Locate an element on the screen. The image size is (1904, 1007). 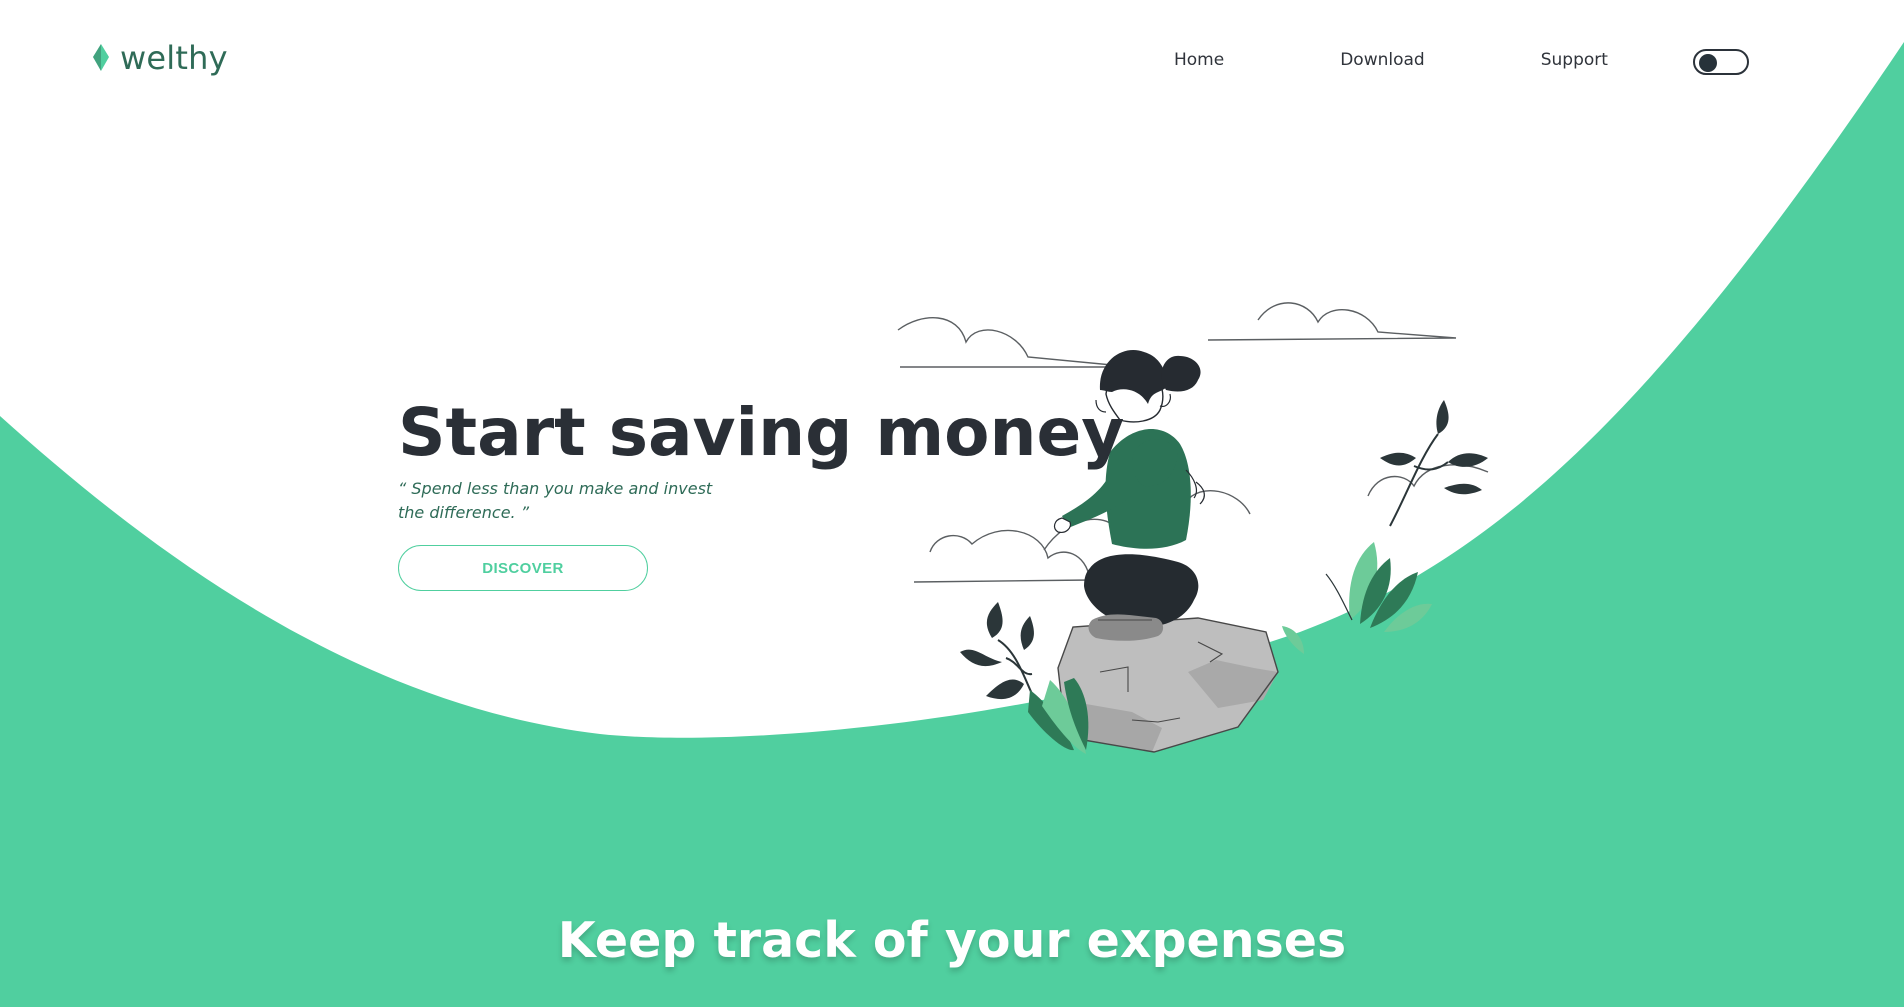
main-nav: Home Download Support is located at coordinates (1391, 60).